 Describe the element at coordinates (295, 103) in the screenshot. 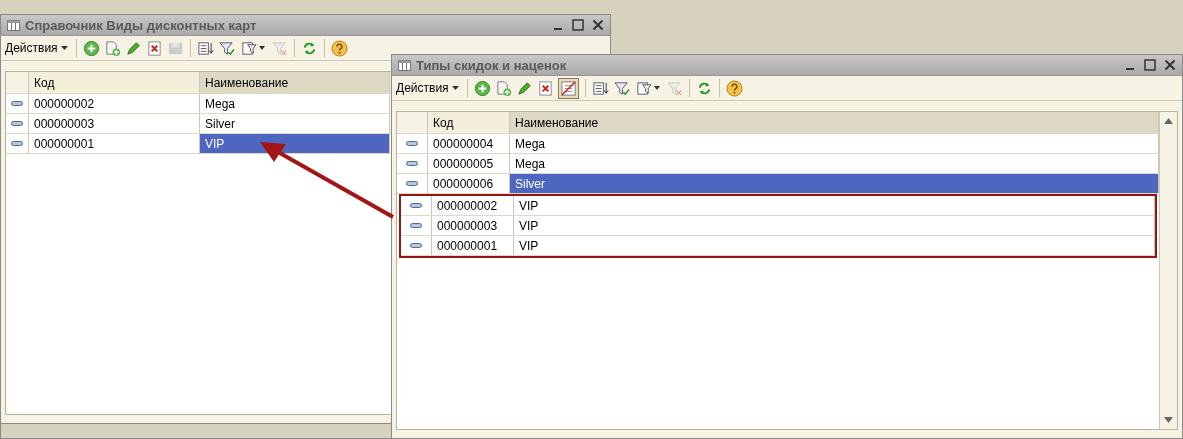

I see `table-cell: Mega` at that location.